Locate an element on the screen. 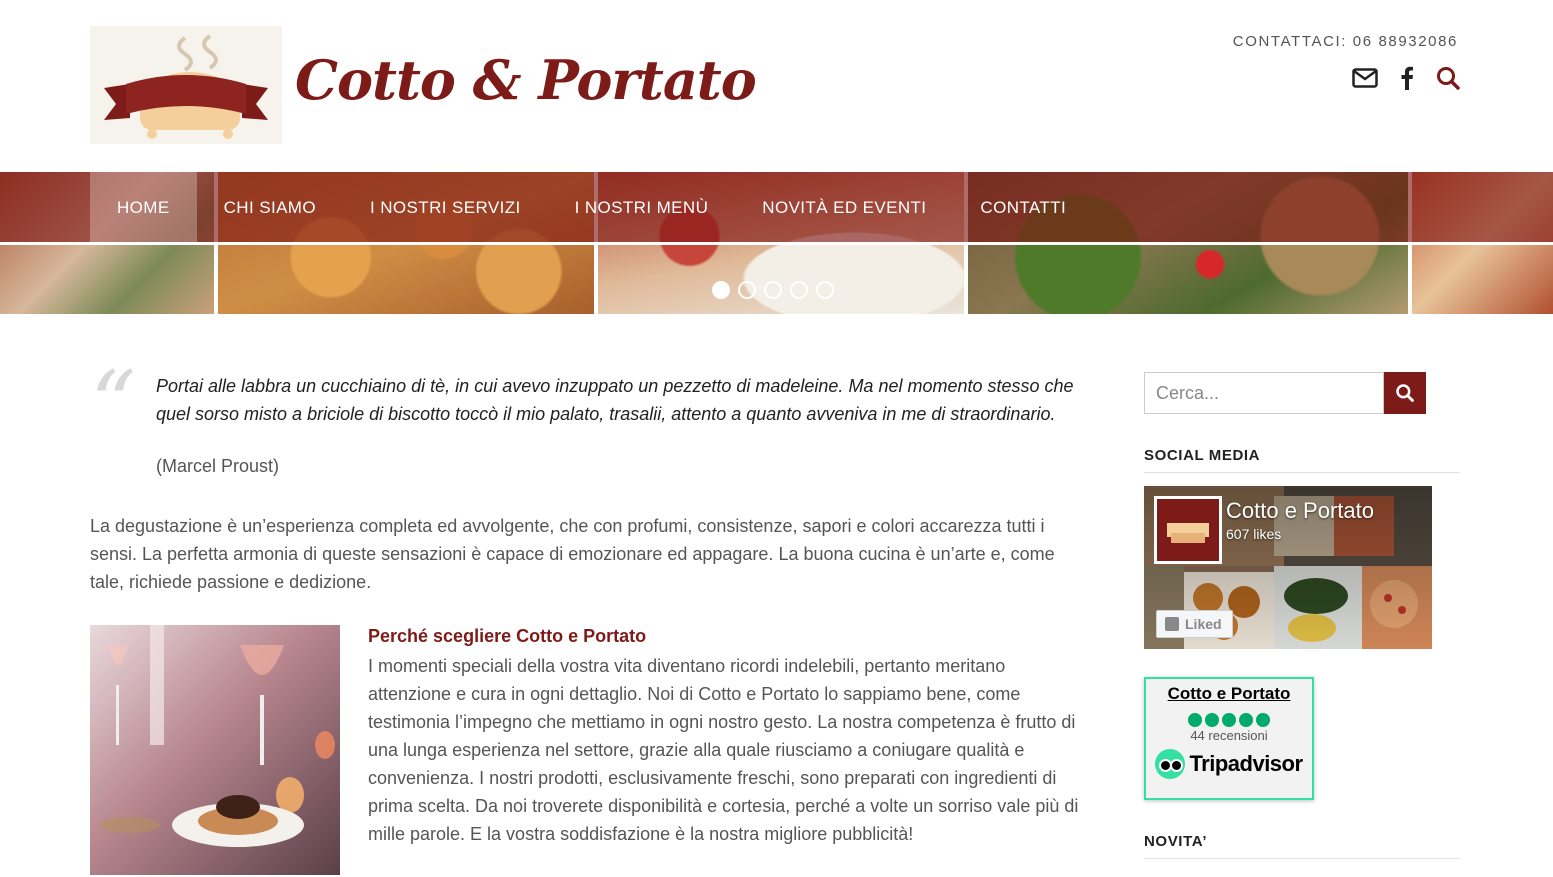 The height and width of the screenshot is (877, 1553). slider-dots is located at coordinates (773, 290).